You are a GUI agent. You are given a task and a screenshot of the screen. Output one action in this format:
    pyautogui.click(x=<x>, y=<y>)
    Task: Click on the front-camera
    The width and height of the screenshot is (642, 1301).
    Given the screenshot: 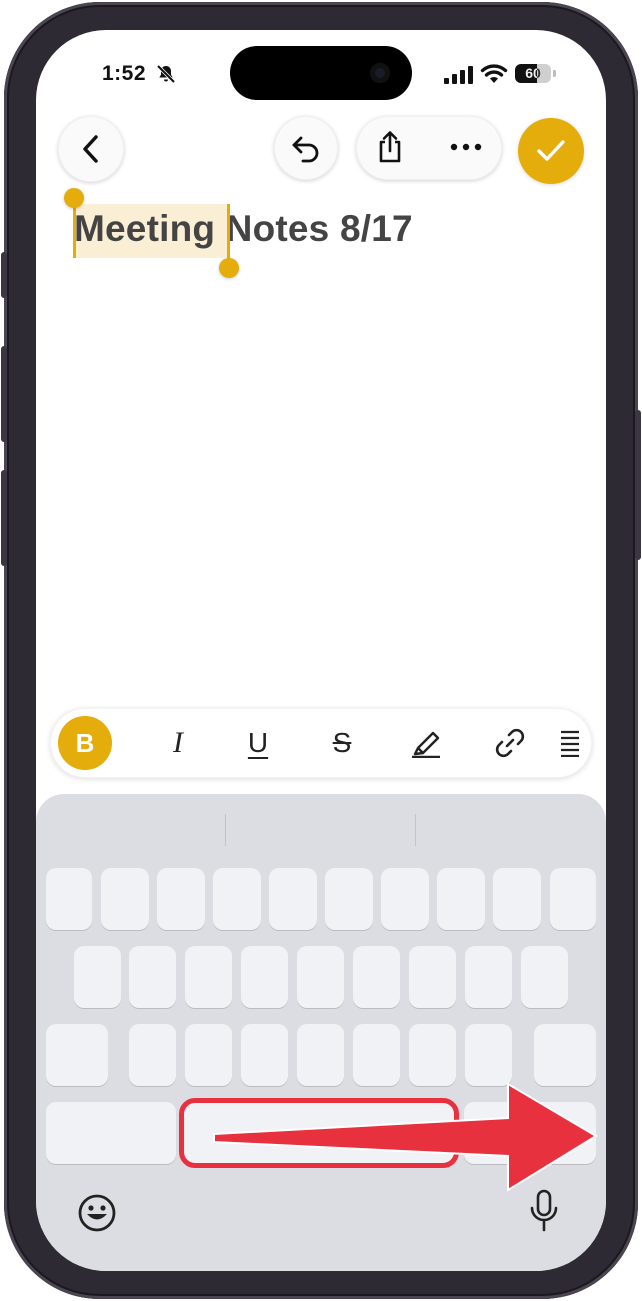 What is the action you would take?
    pyautogui.click(x=380, y=73)
    